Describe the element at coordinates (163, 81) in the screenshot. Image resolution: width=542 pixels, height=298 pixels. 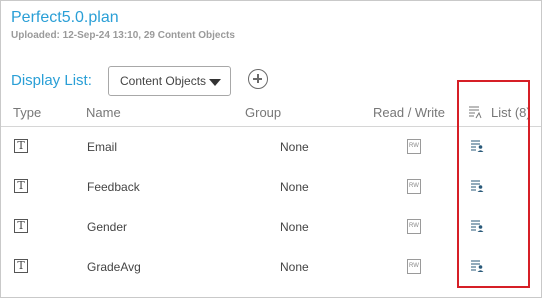
I see `display-list-selected: Content Objects` at that location.